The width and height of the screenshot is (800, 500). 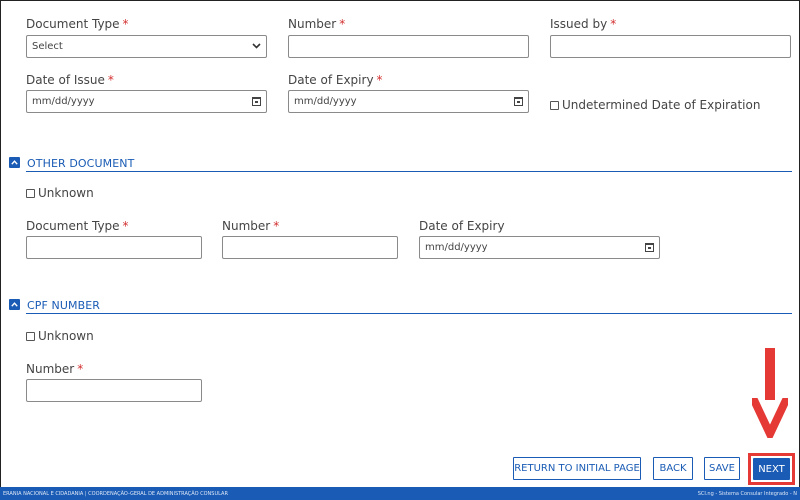 I want to click on chevron-down-icon, so click(x=256, y=46).